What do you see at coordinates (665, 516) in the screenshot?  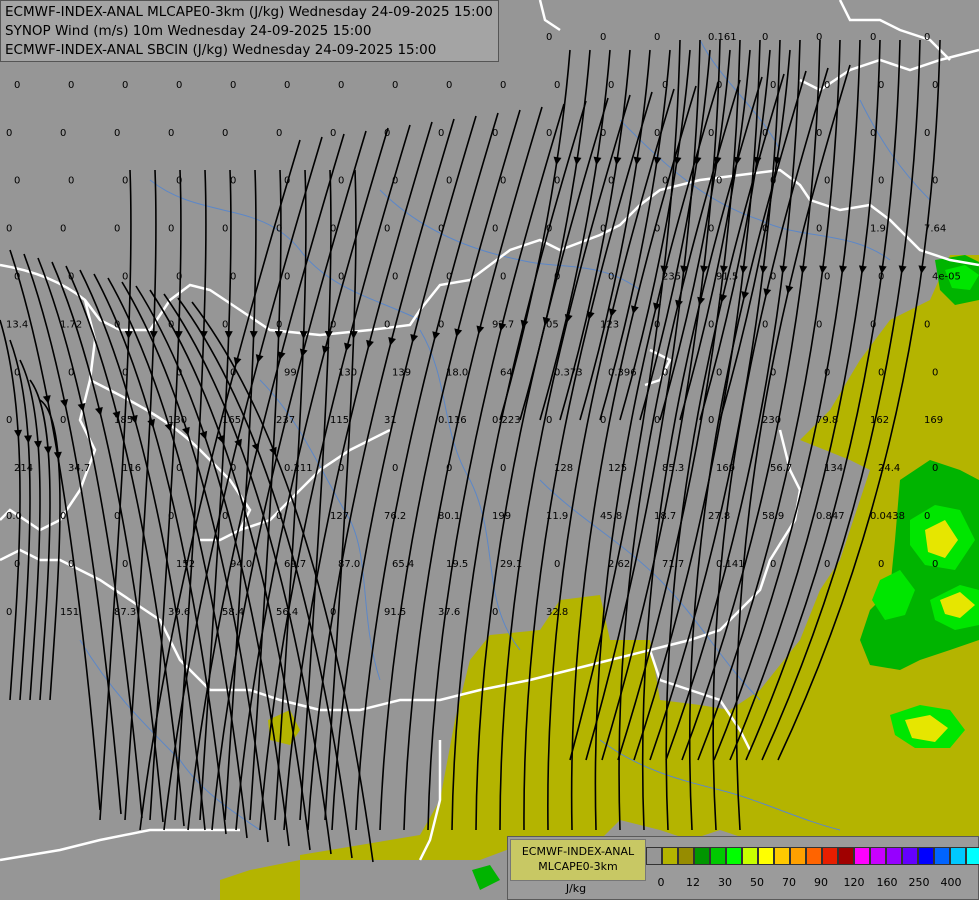 I see `cin-label: 18.7` at bounding box center [665, 516].